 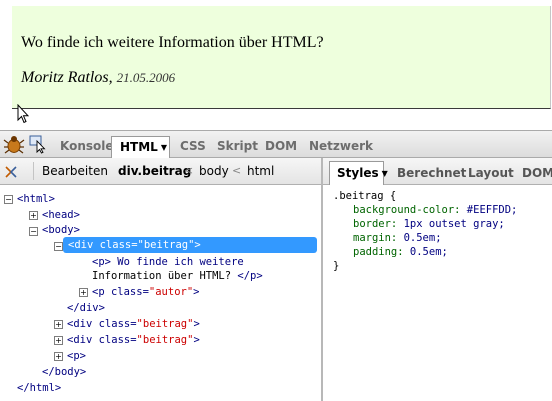 What do you see at coordinates (454, 224) in the screenshot?
I see `css-value: 1px outset gray;` at bounding box center [454, 224].